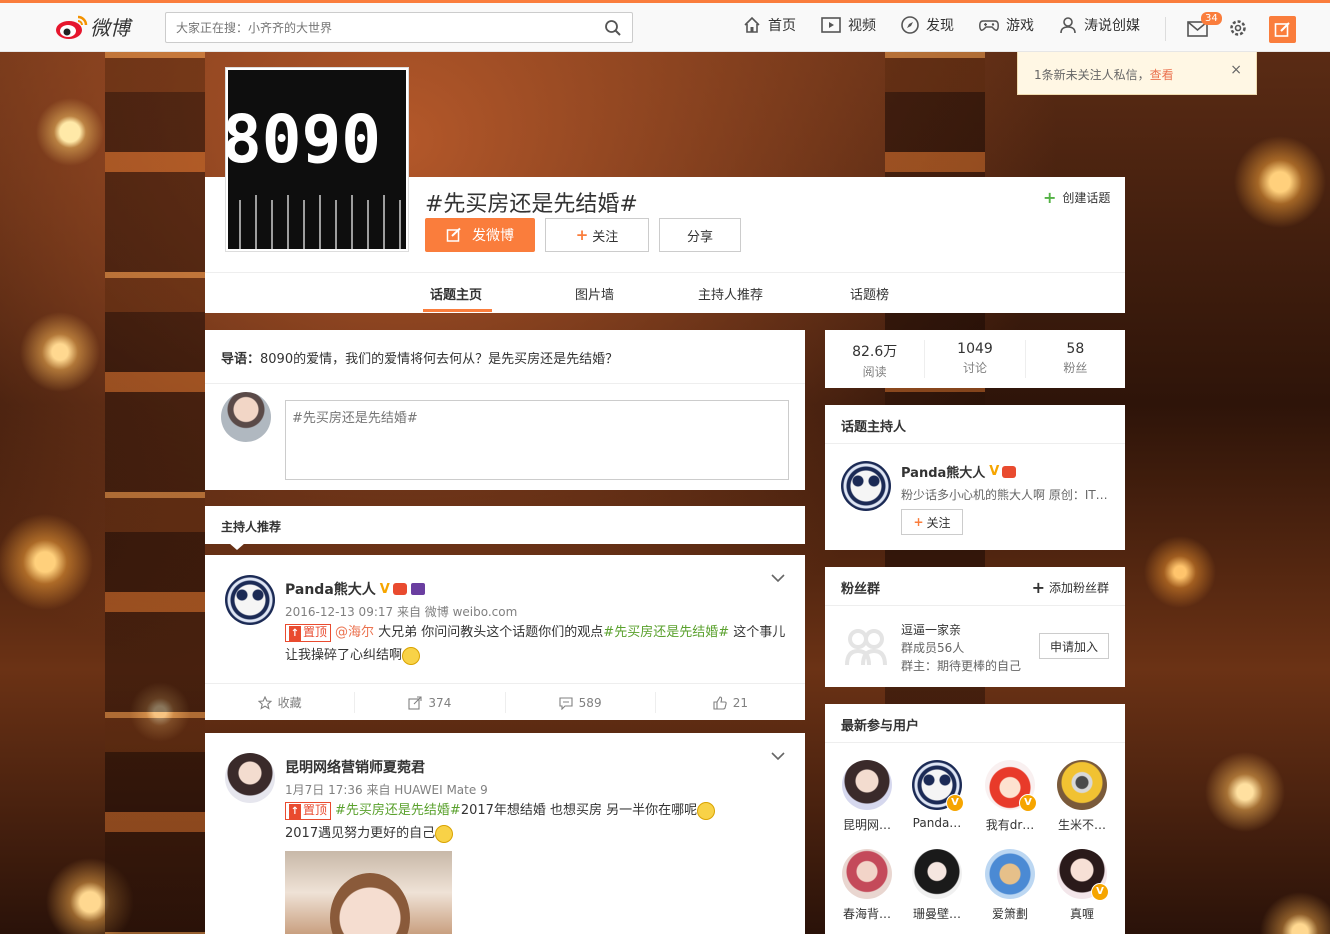  I want to click on follow-topic-button: + 关注, so click(597, 235).